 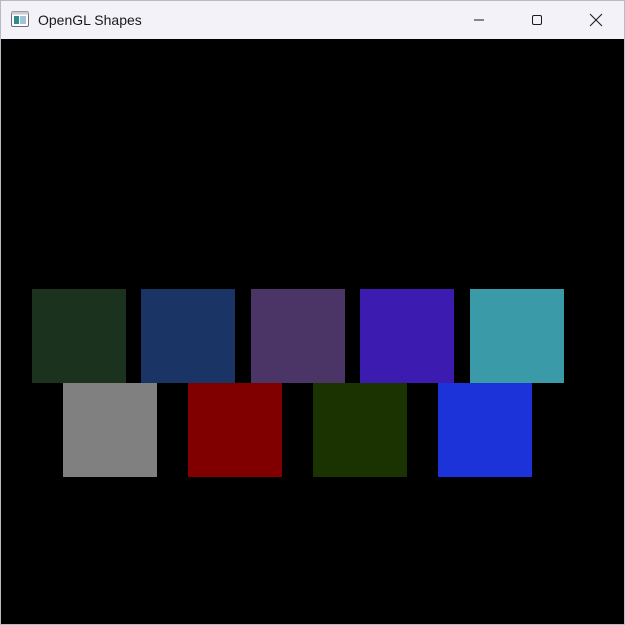 I want to click on minimize-icon, so click(x=479, y=20).